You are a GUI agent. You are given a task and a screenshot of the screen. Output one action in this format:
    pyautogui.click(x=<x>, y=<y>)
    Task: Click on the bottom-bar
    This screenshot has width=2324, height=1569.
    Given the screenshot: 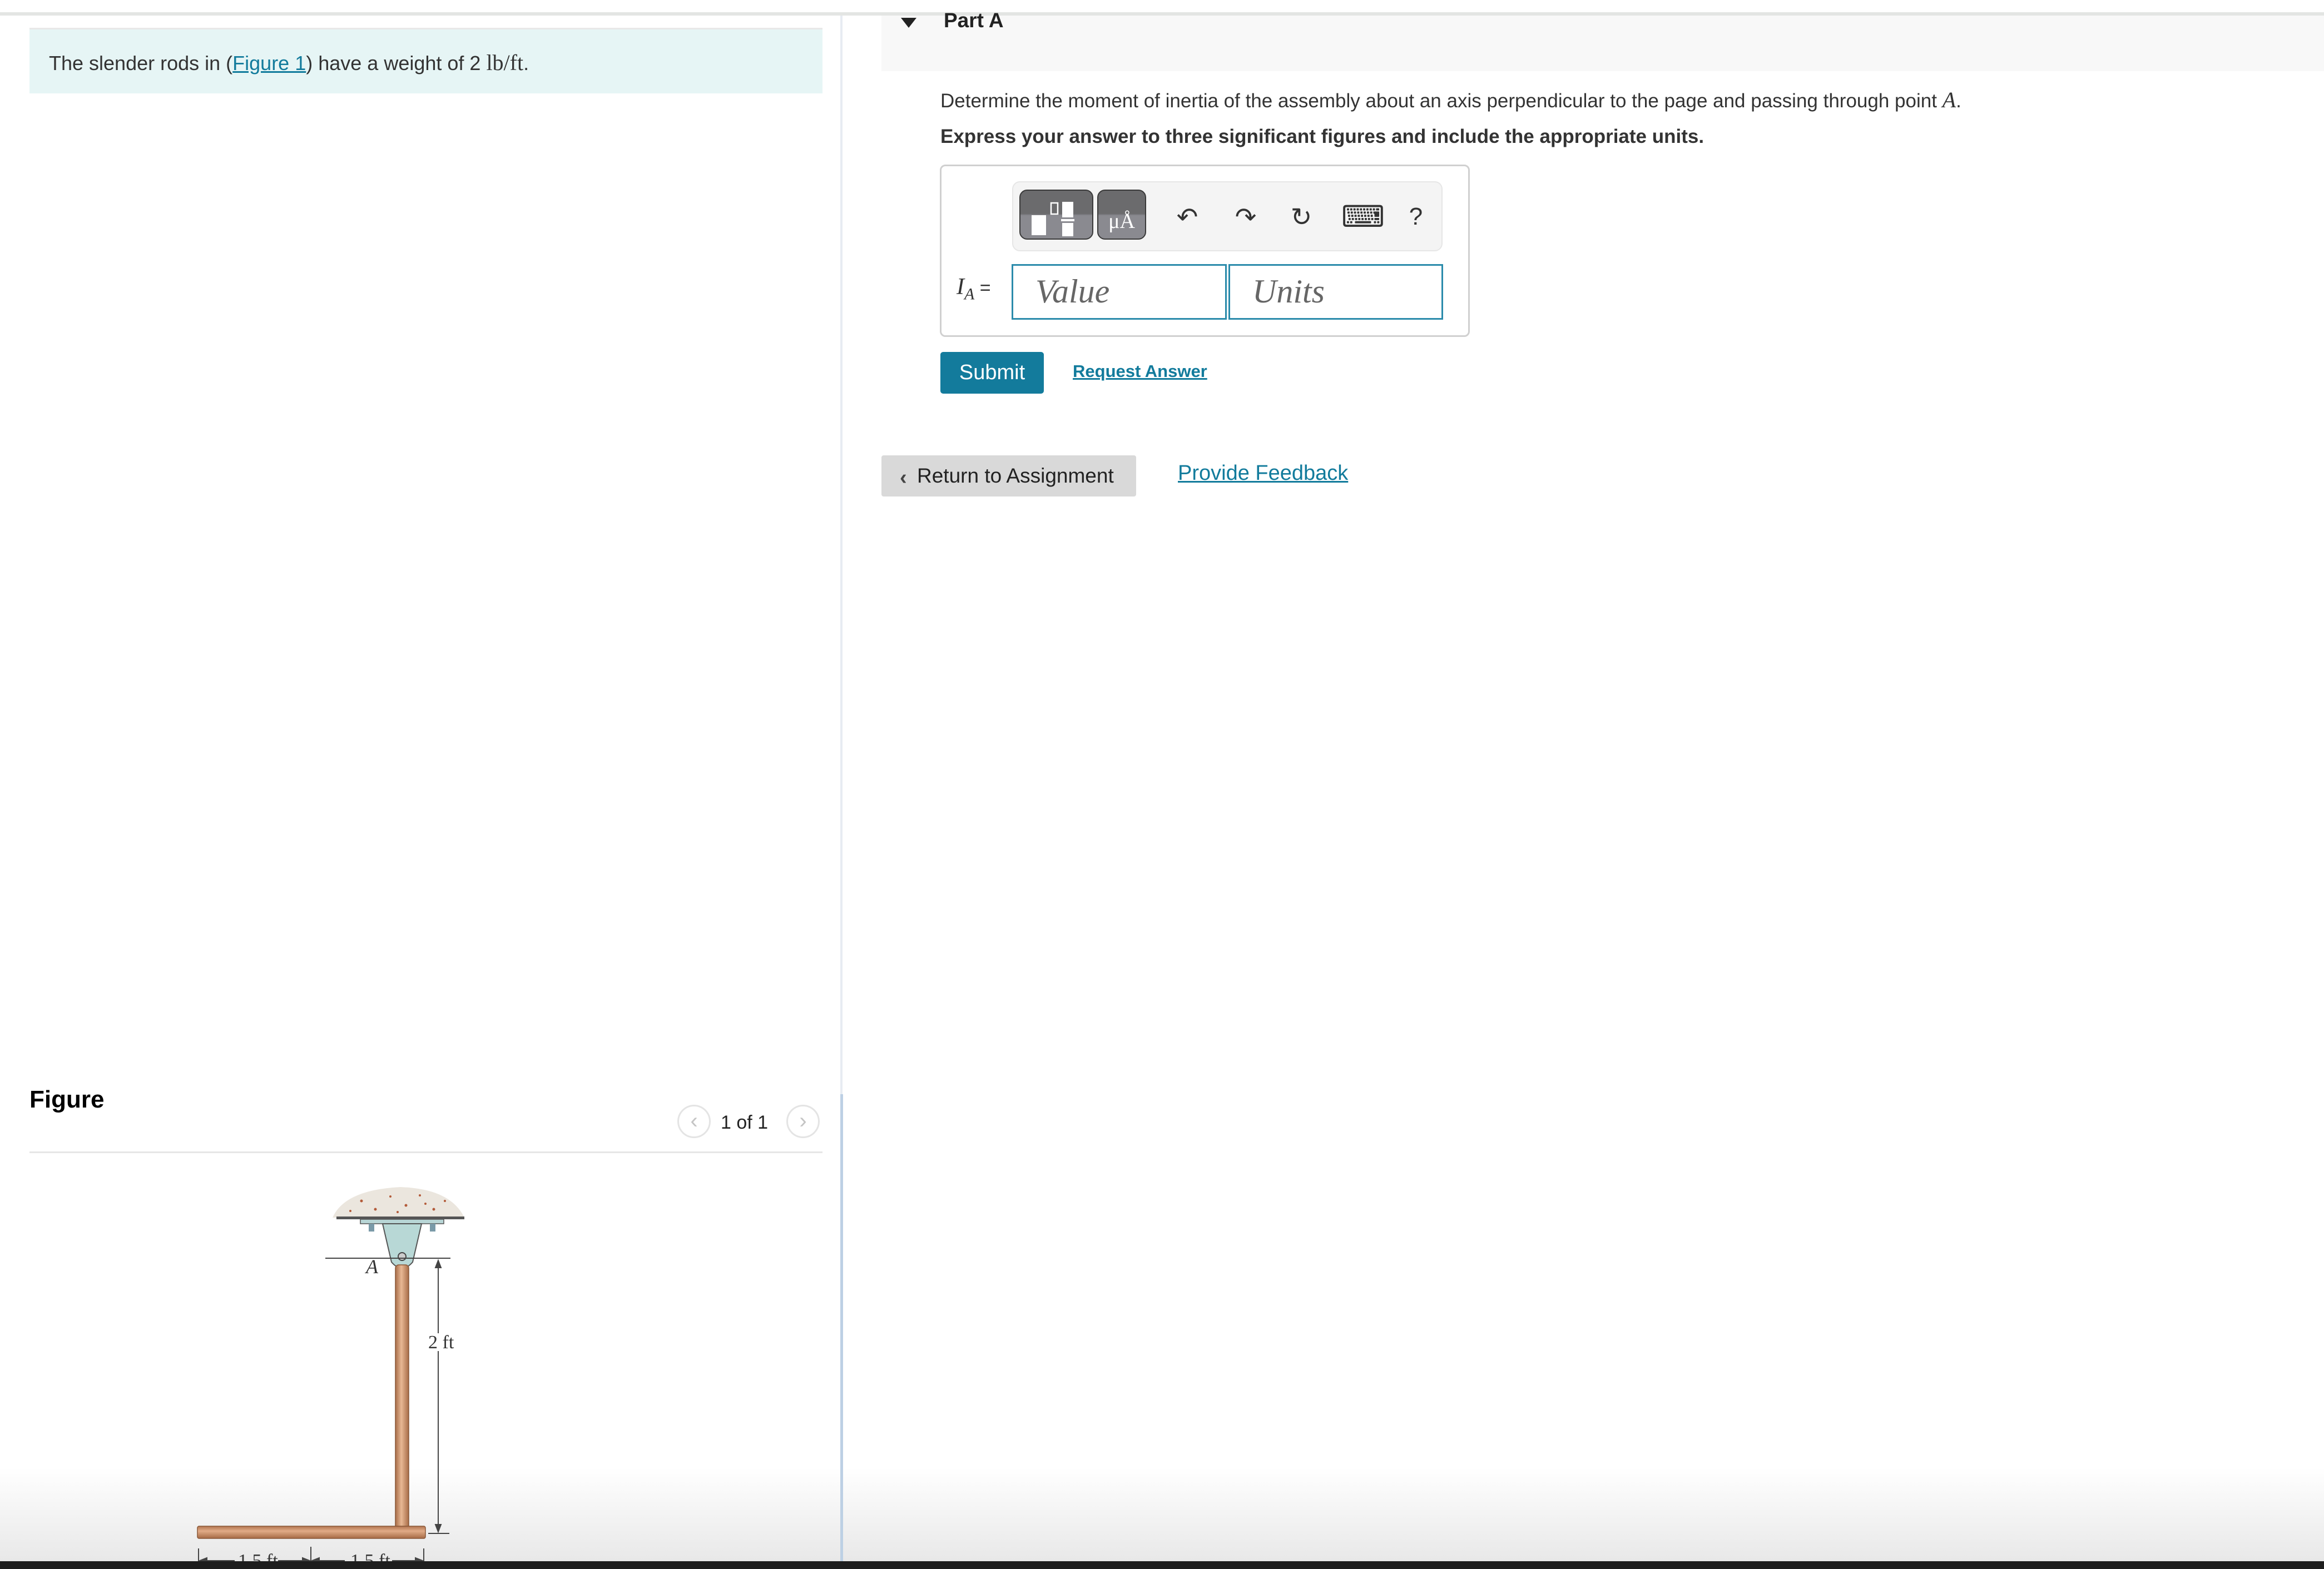 What is the action you would take?
    pyautogui.click(x=1162, y=1565)
    